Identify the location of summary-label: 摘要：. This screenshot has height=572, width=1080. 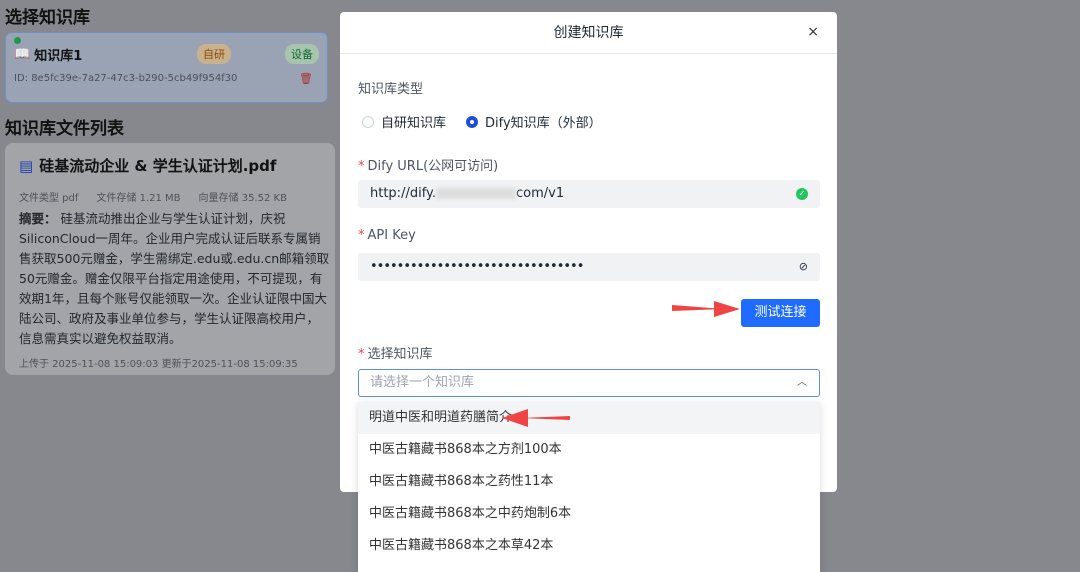
(38, 218).